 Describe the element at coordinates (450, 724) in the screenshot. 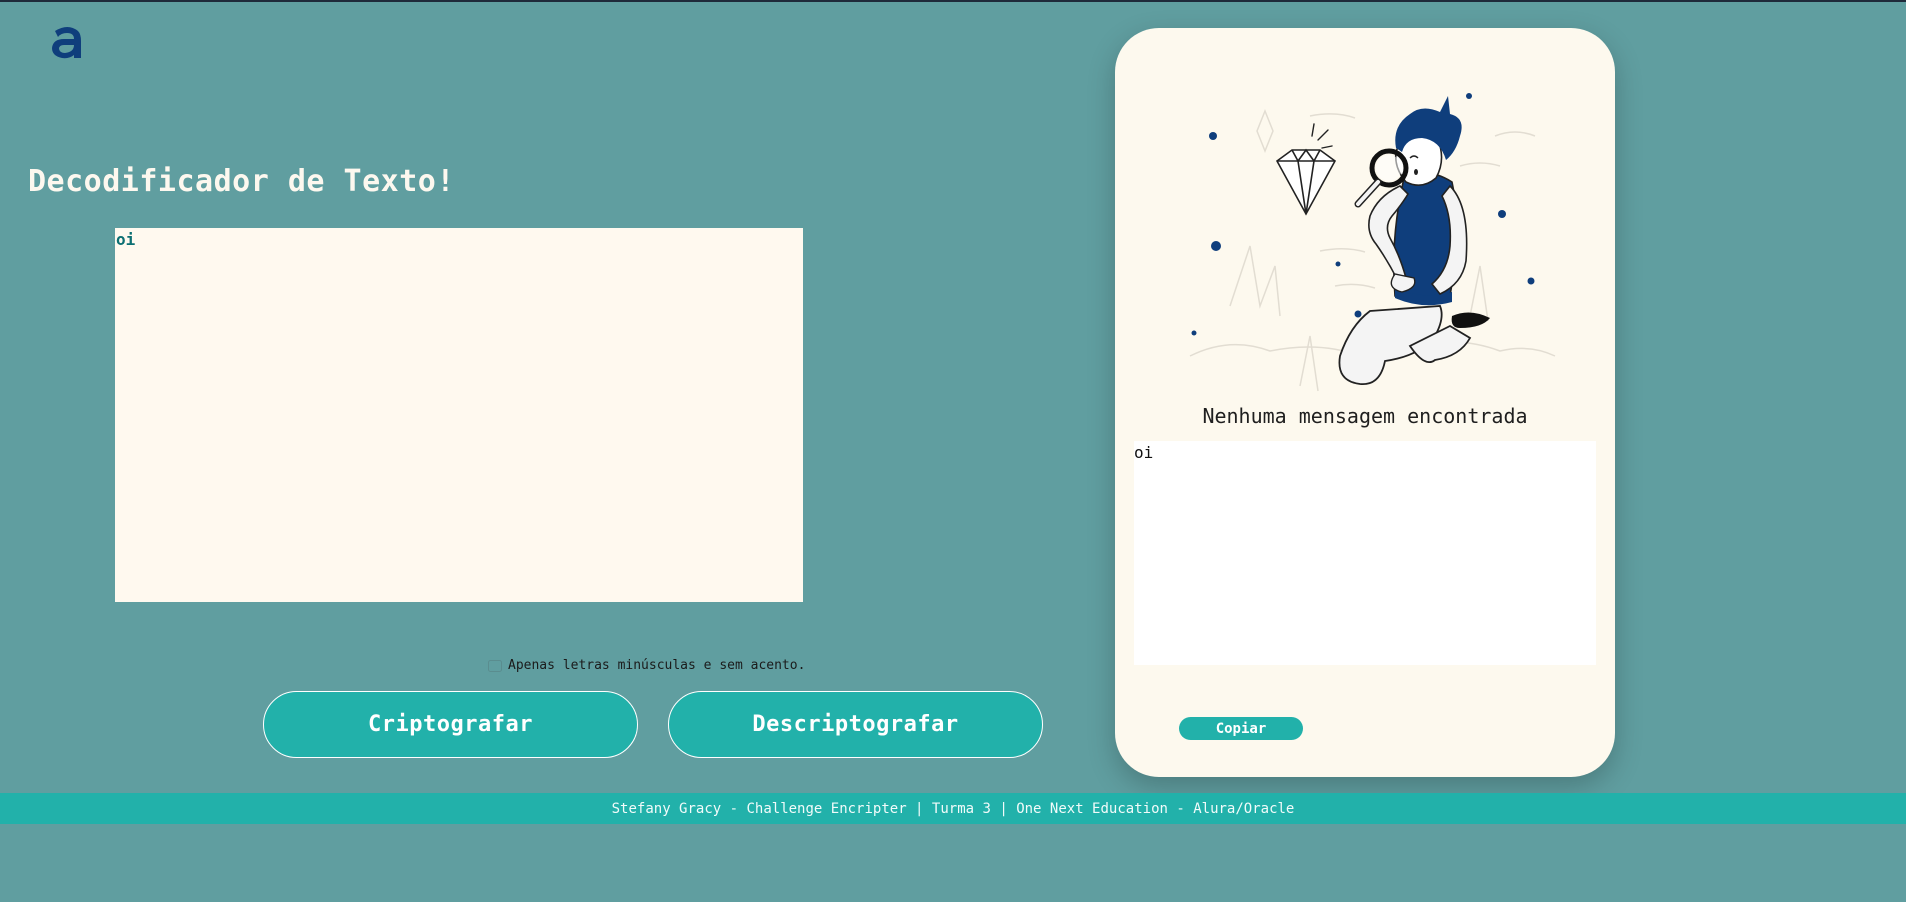

I see `encrypt-button: Criptografar` at that location.